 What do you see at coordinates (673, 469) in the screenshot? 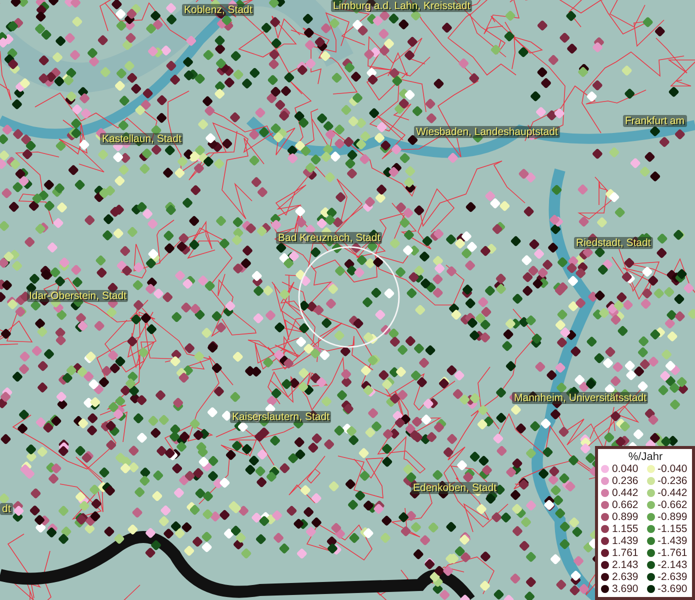
I see `legend-label: -0.040` at bounding box center [673, 469].